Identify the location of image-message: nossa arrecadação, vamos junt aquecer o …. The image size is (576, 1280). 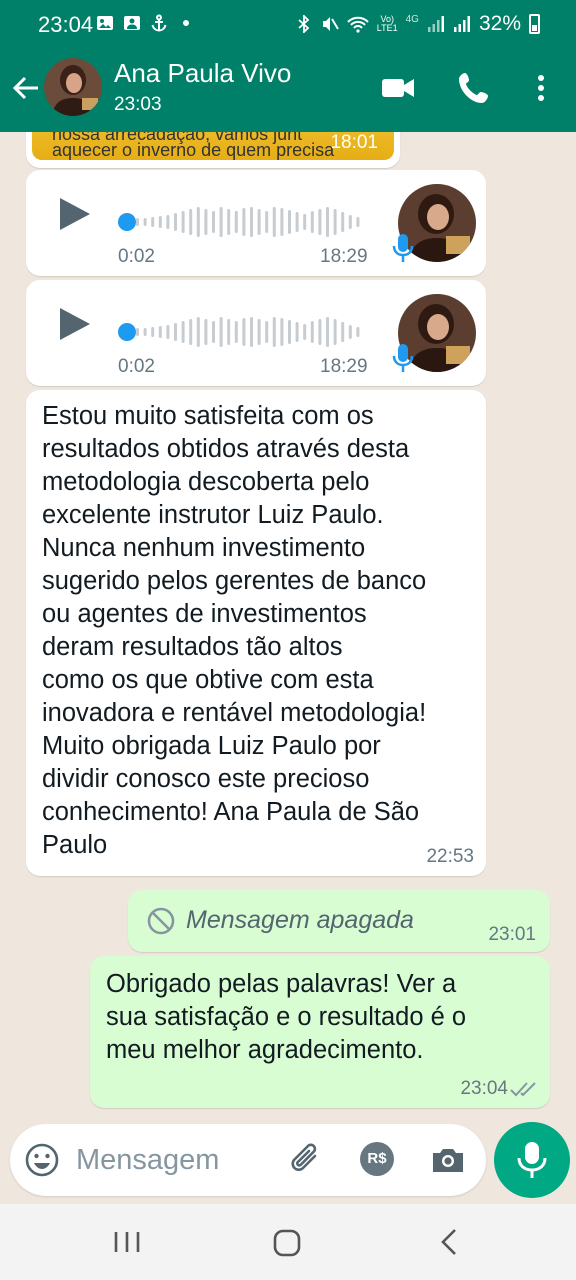
(213, 150).